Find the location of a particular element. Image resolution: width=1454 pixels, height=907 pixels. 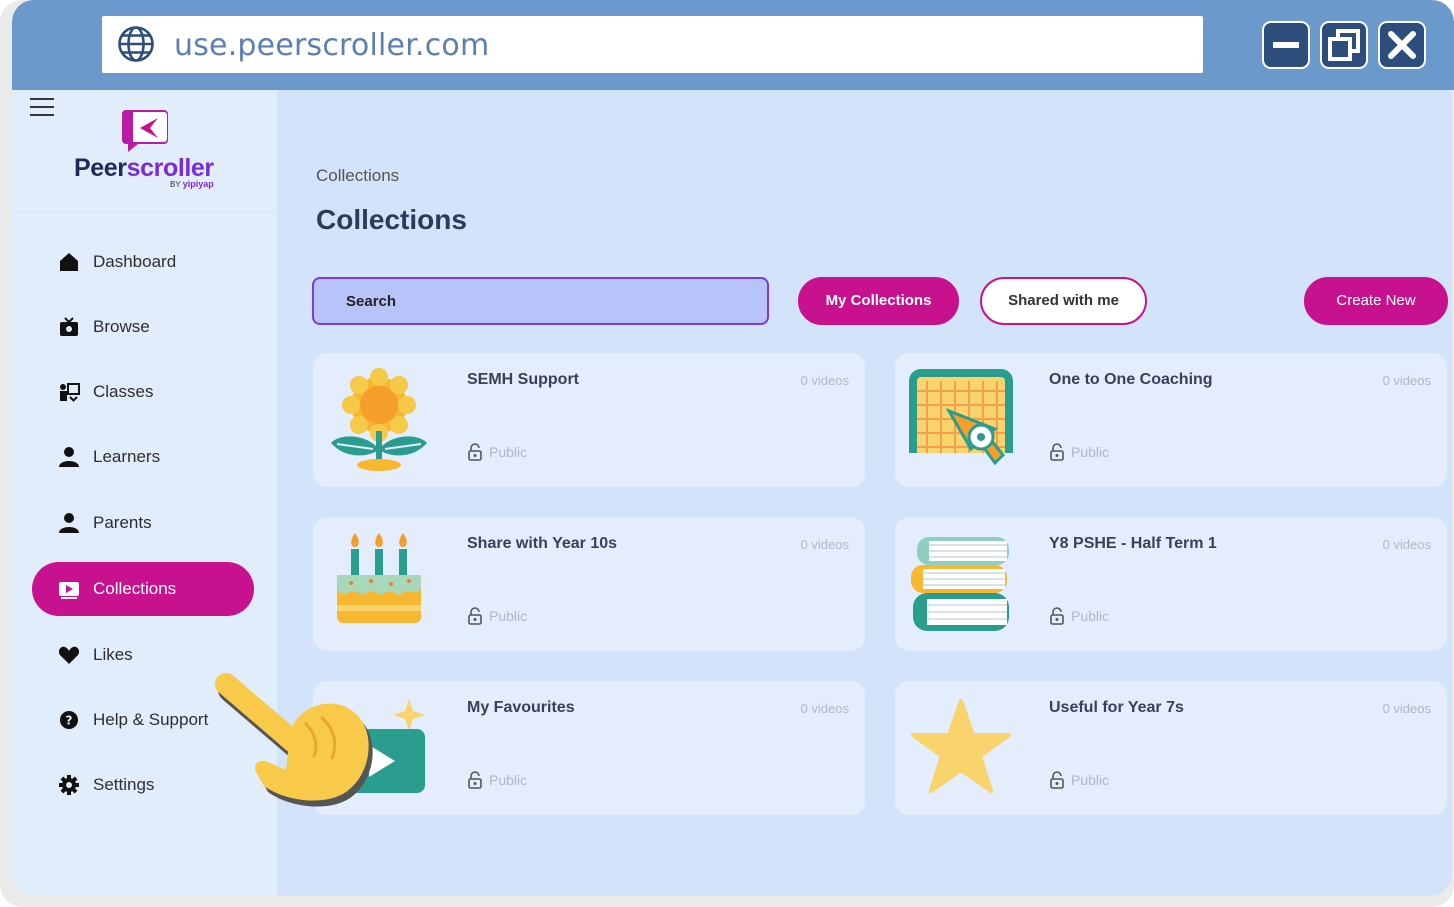

nav-item-parents: Parents is located at coordinates (143, 523).